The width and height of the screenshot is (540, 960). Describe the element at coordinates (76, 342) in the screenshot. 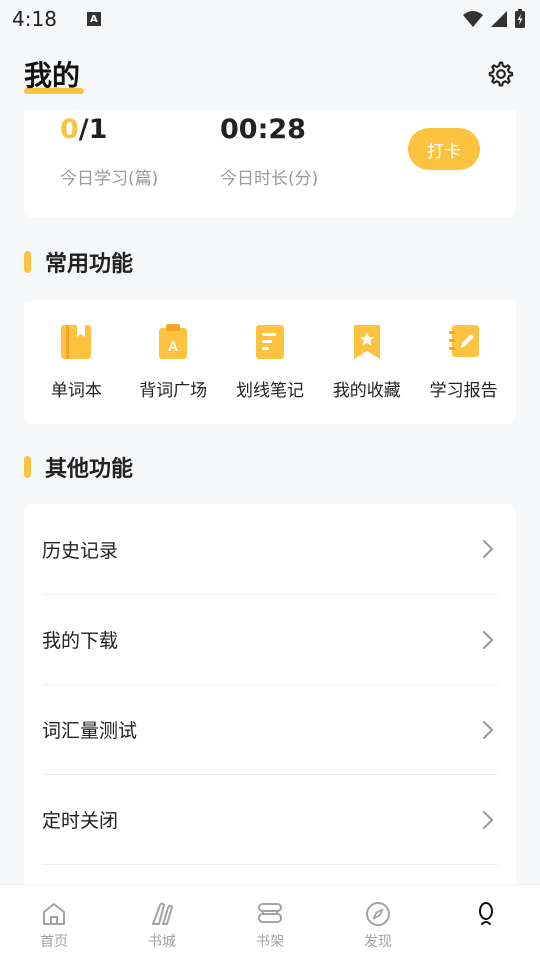

I see `notebook-icon` at that location.